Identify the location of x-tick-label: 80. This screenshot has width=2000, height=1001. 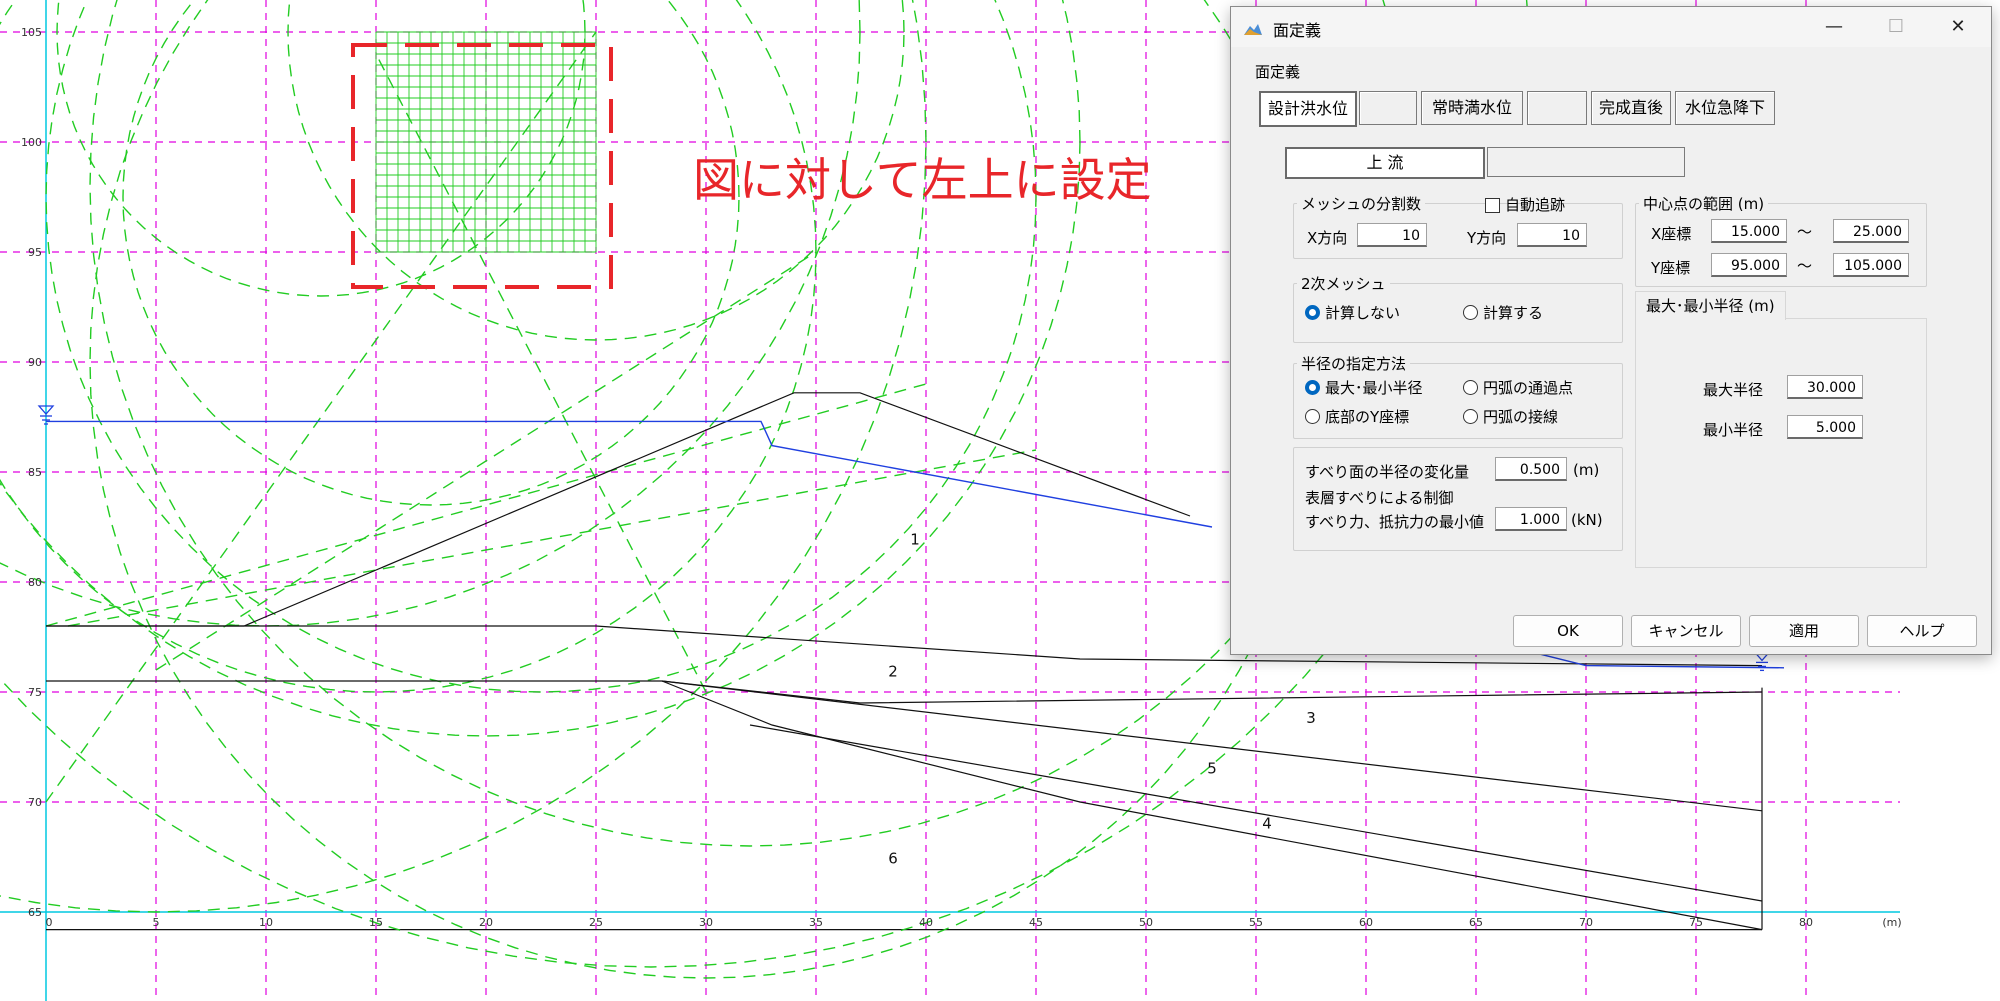
(1806, 922).